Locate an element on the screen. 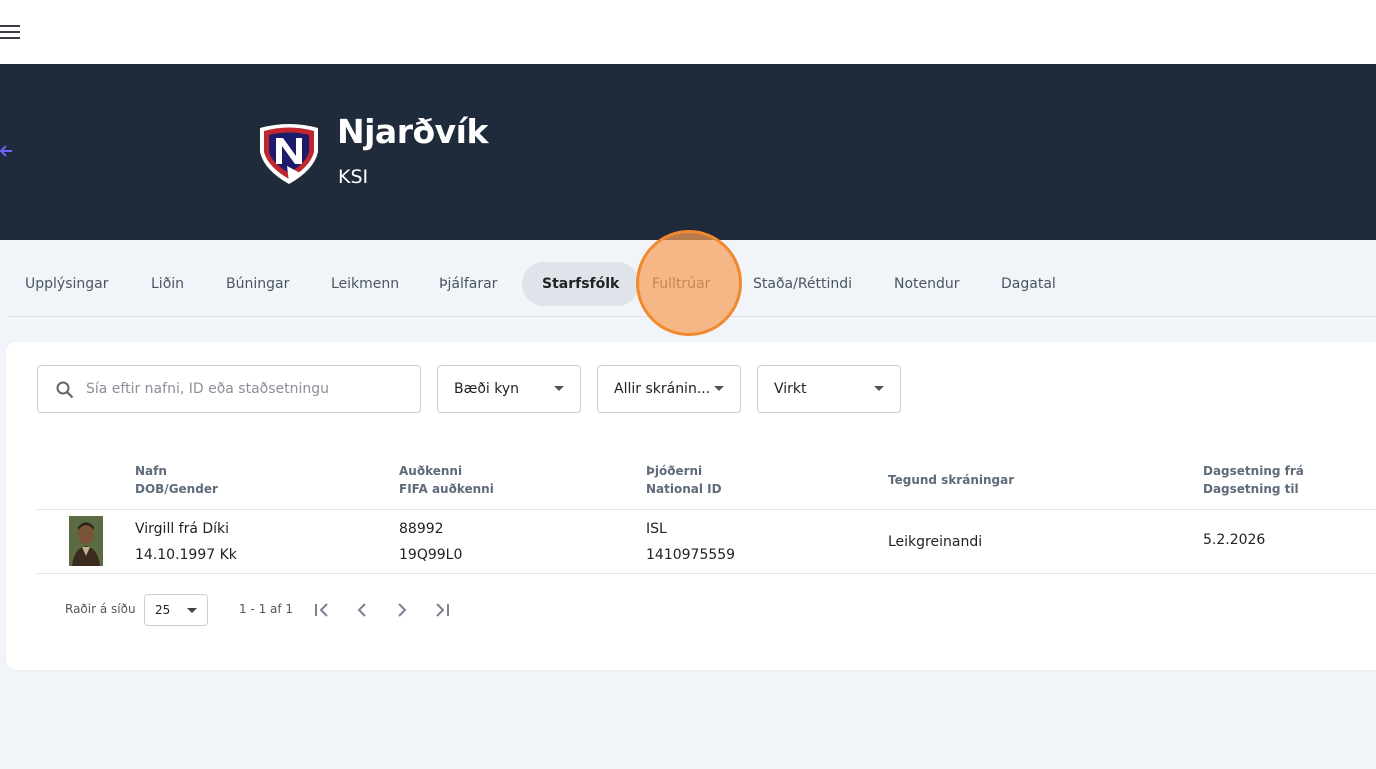  last-page-icon is located at coordinates (442, 610).